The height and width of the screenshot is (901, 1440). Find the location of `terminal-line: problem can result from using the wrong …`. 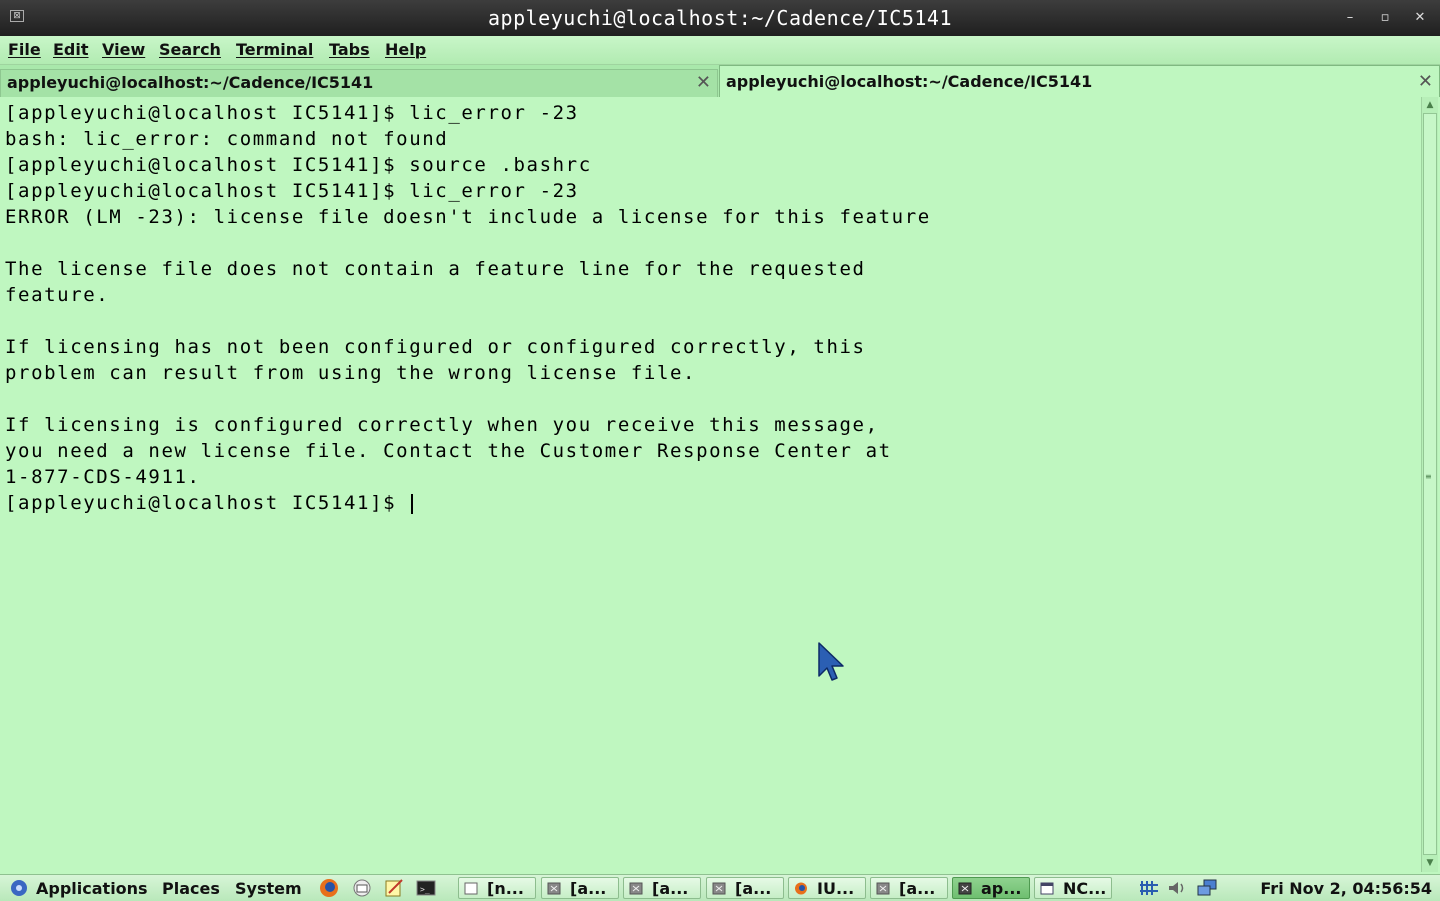

terminal-line: problem can result from using the wrong … is located at coordinates (351, 373).